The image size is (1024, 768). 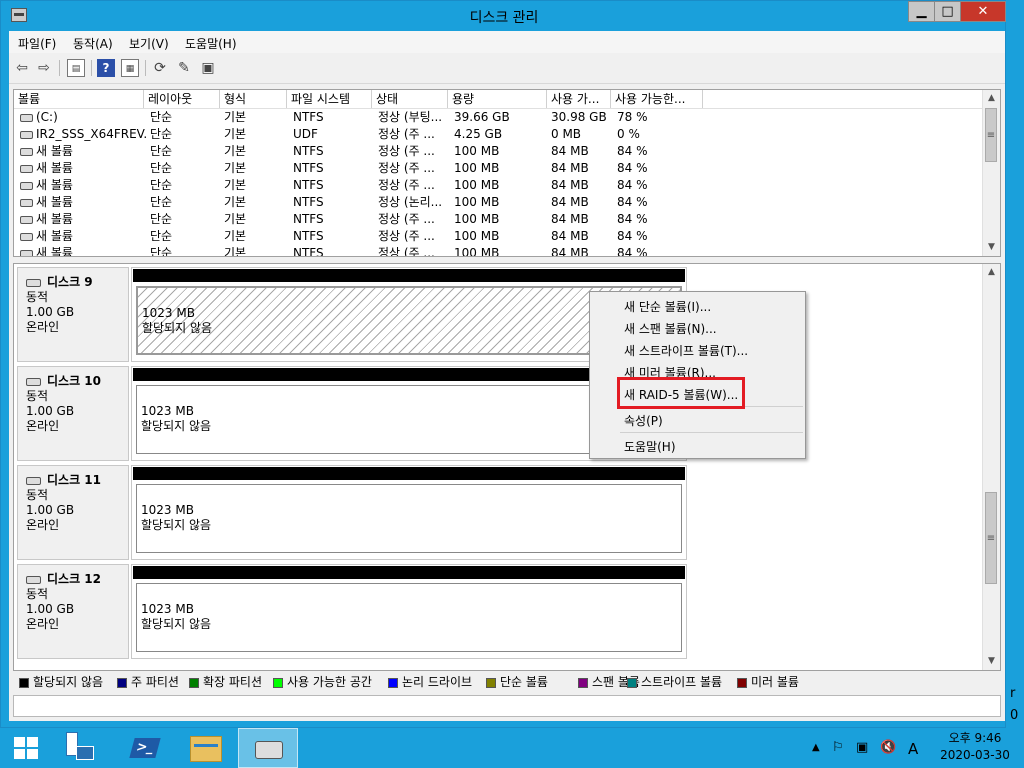 What do you see at coordinates (681, 393) in the screenshot?
I see `highlight-box` at bounding box center [681, 393].